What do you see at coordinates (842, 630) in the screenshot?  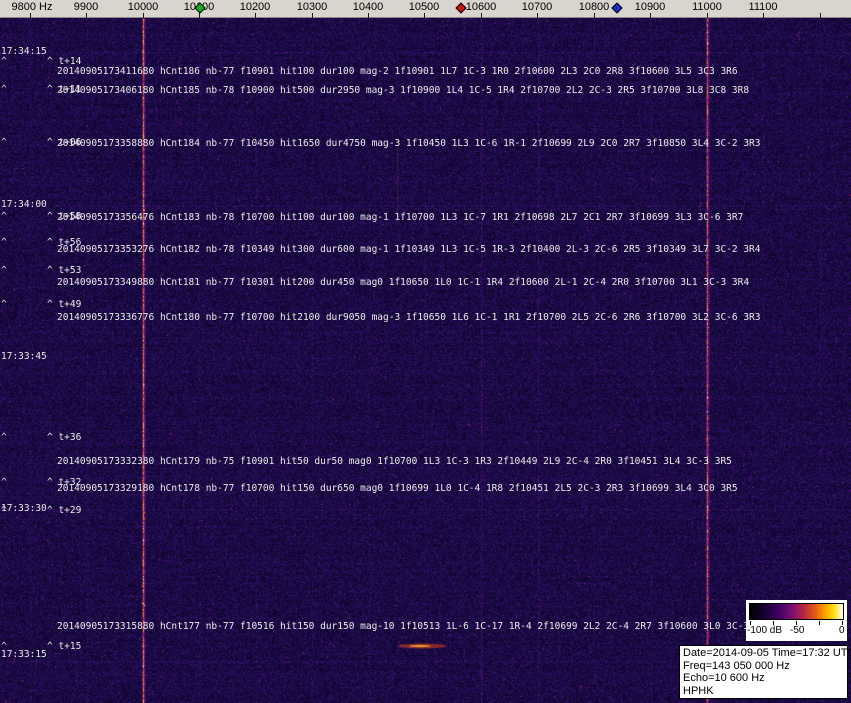 I see `legend-label-max: 0` at bounding box center [842, 630].